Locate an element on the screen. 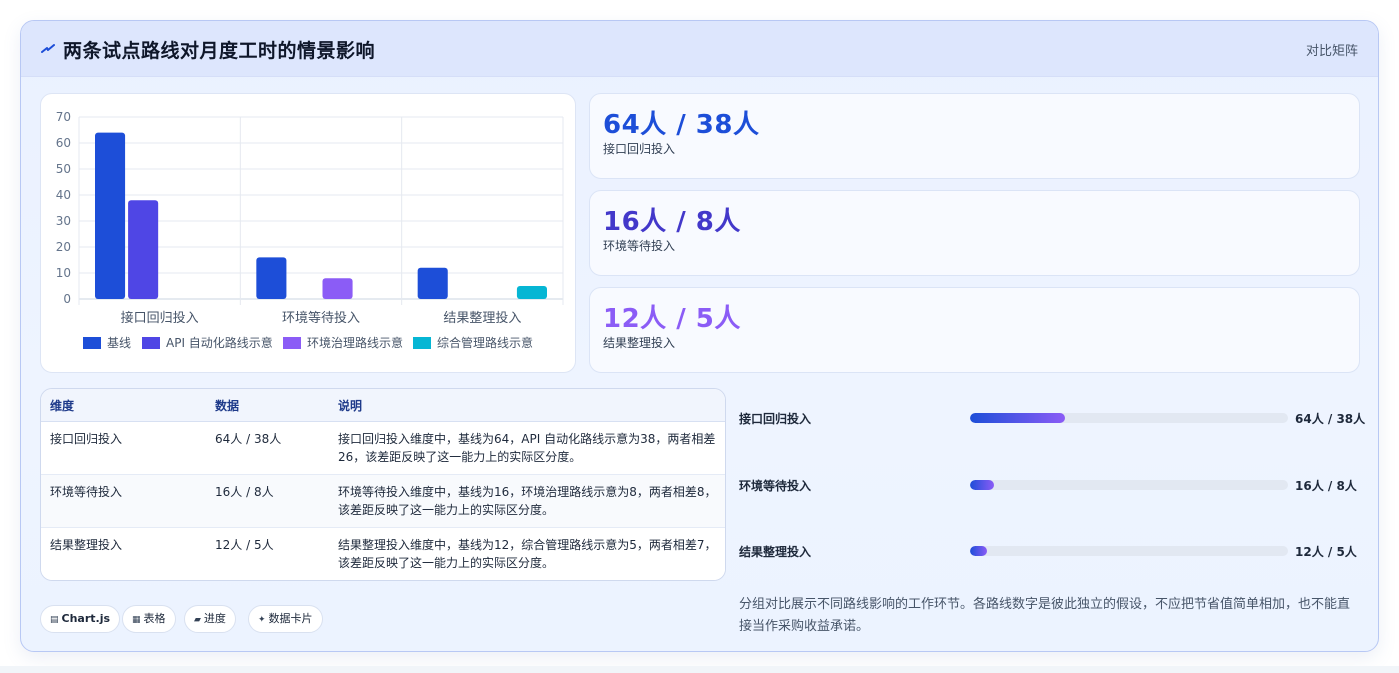 This screenshot has width=1399, height=673. pill-label: 表格 is located at coordinates (154, 618).